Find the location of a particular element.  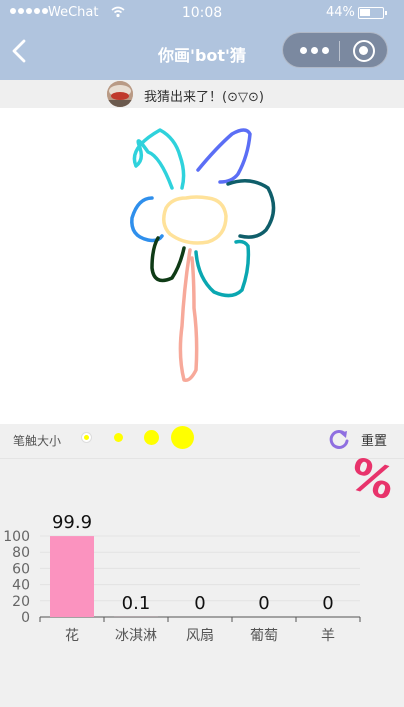

mini-program-capsule is located at coordinates (335, 50).